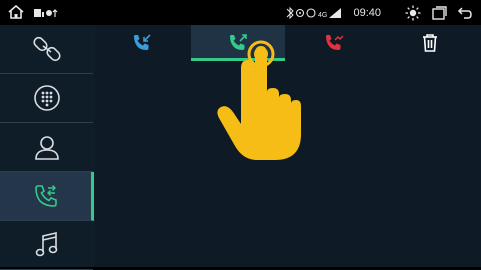 The width and height of the screenshot is (481, 270). Describe the element at coordinates (16, 12) in the screenshot. I see `home-icon` at that location.